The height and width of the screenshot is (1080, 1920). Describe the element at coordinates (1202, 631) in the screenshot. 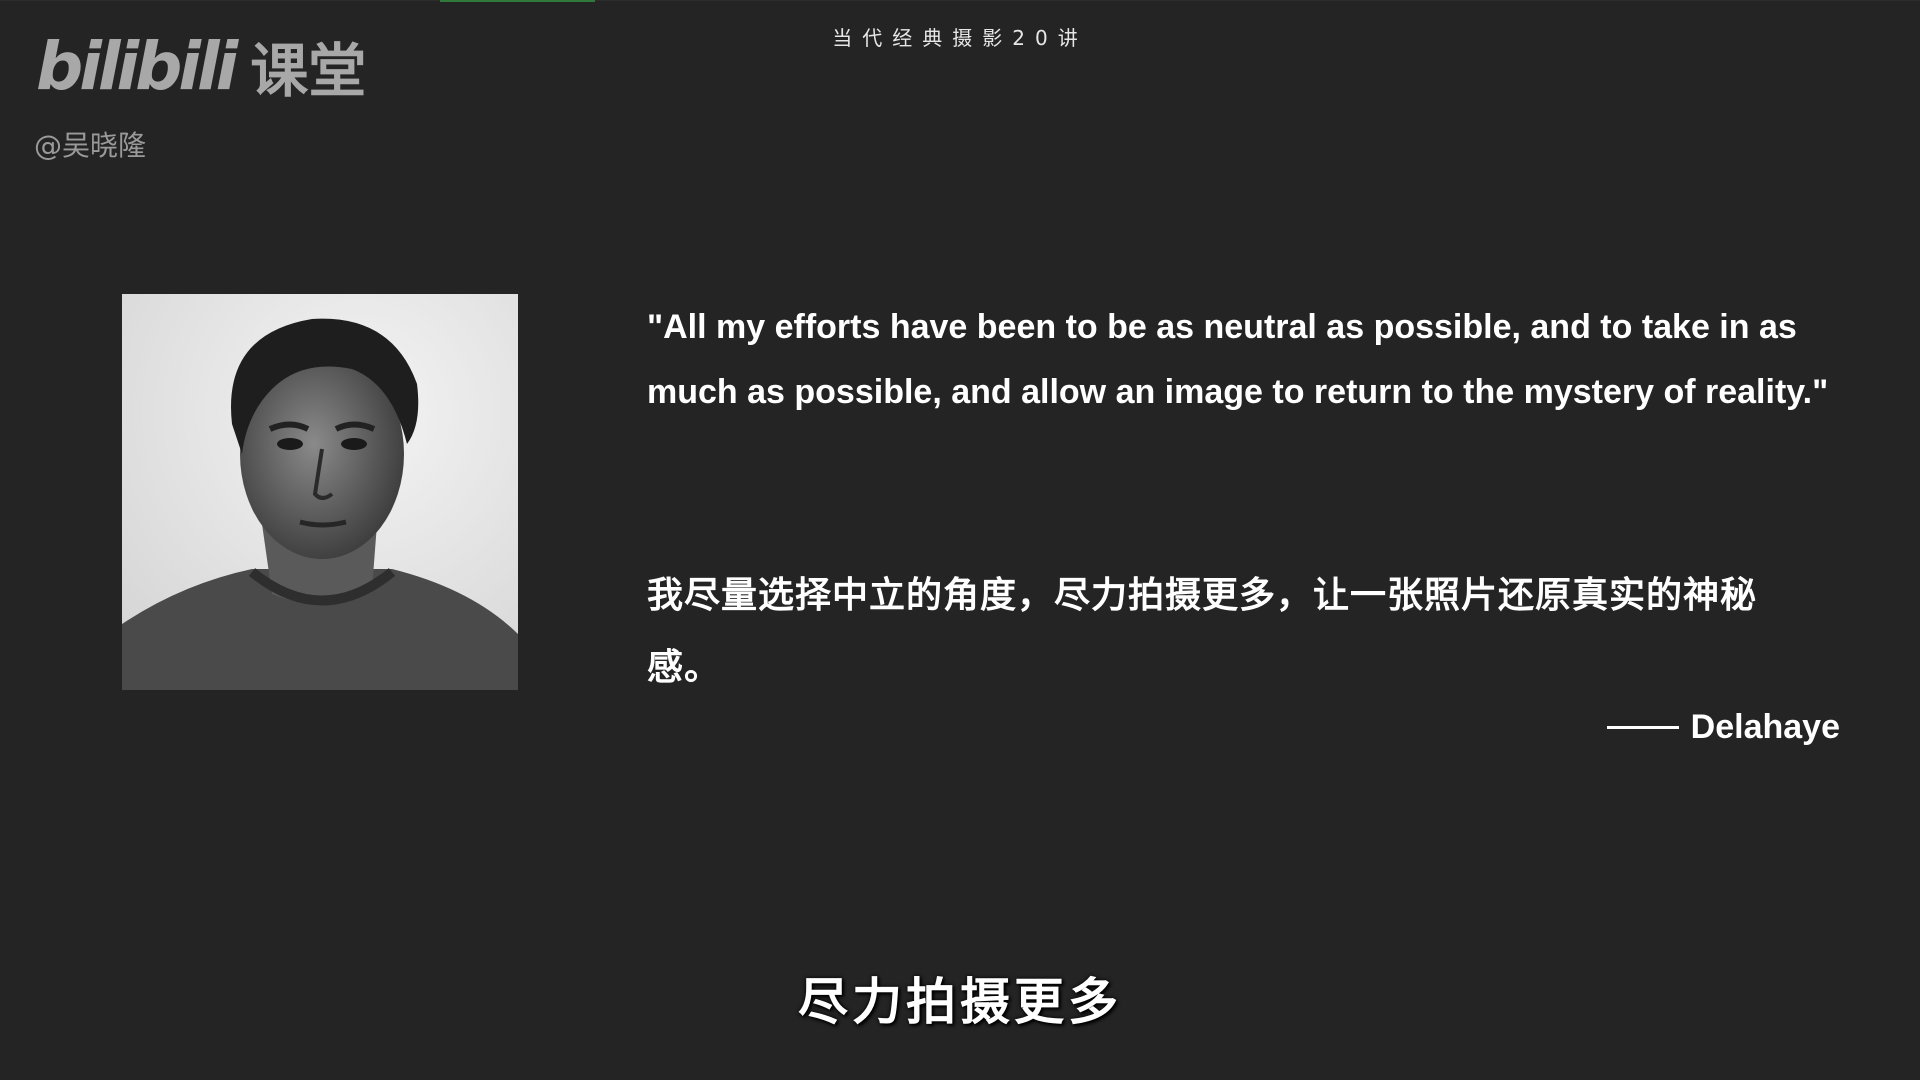

I see `quote-chinese: 我尽量选择中立的角度，尽力拍摄更多，让一张照片还原真实的神秘感。` at that location.